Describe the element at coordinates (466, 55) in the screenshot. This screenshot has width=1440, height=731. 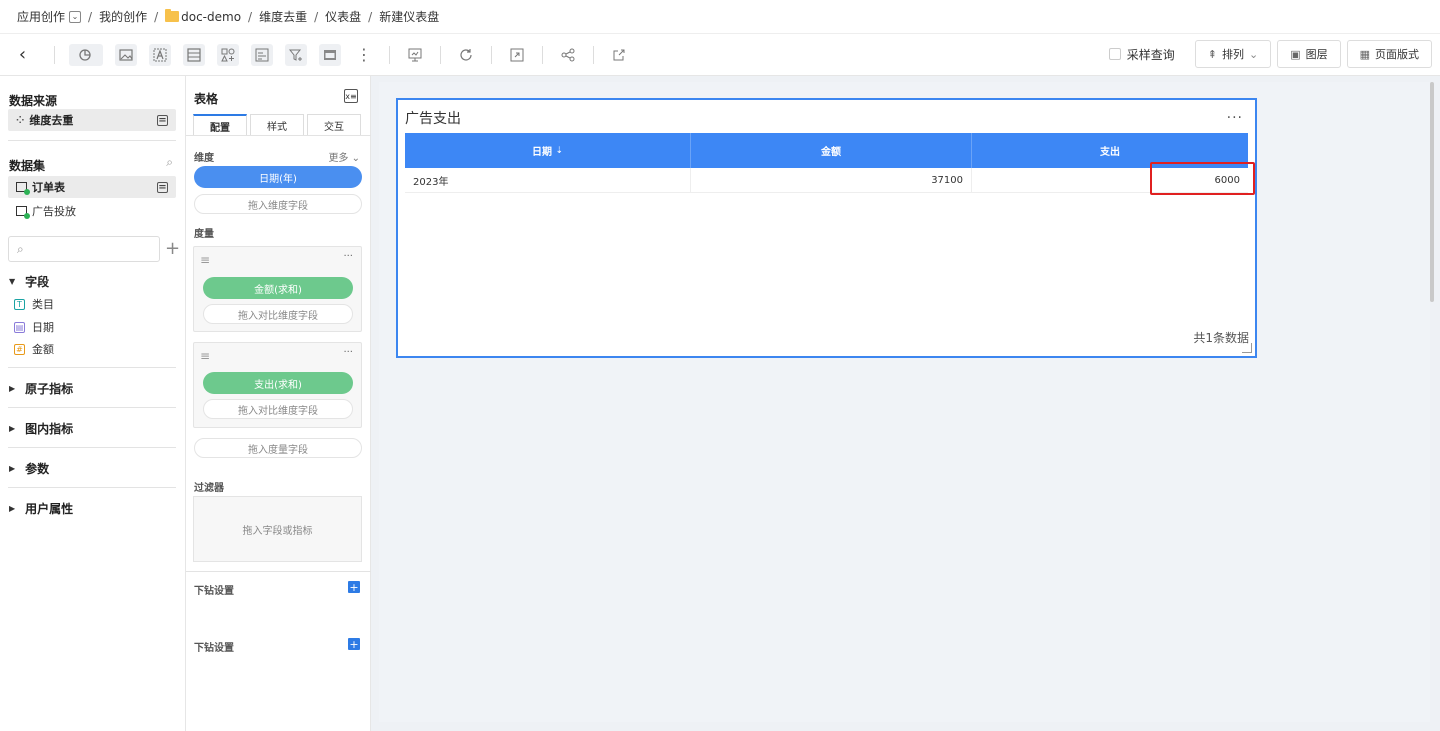
I see `refresh-icon` at that location.